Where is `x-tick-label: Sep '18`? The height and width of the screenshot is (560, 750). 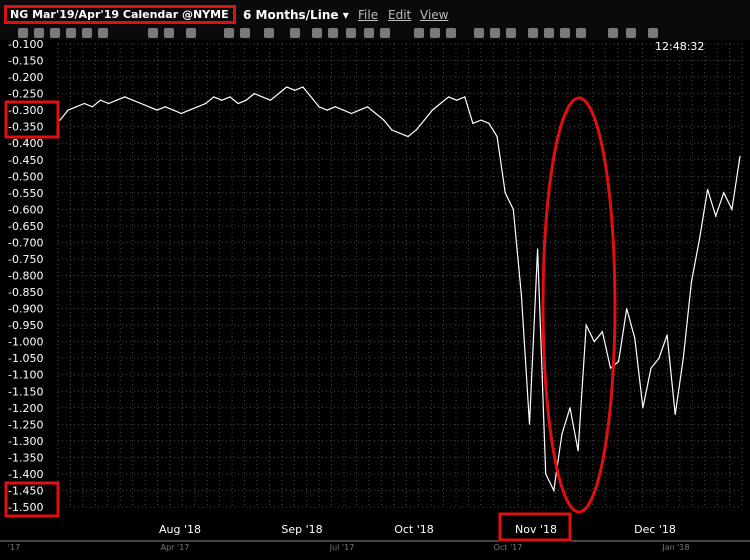
x-tick-label: Sep '18 is located at coordinates (301, 529).